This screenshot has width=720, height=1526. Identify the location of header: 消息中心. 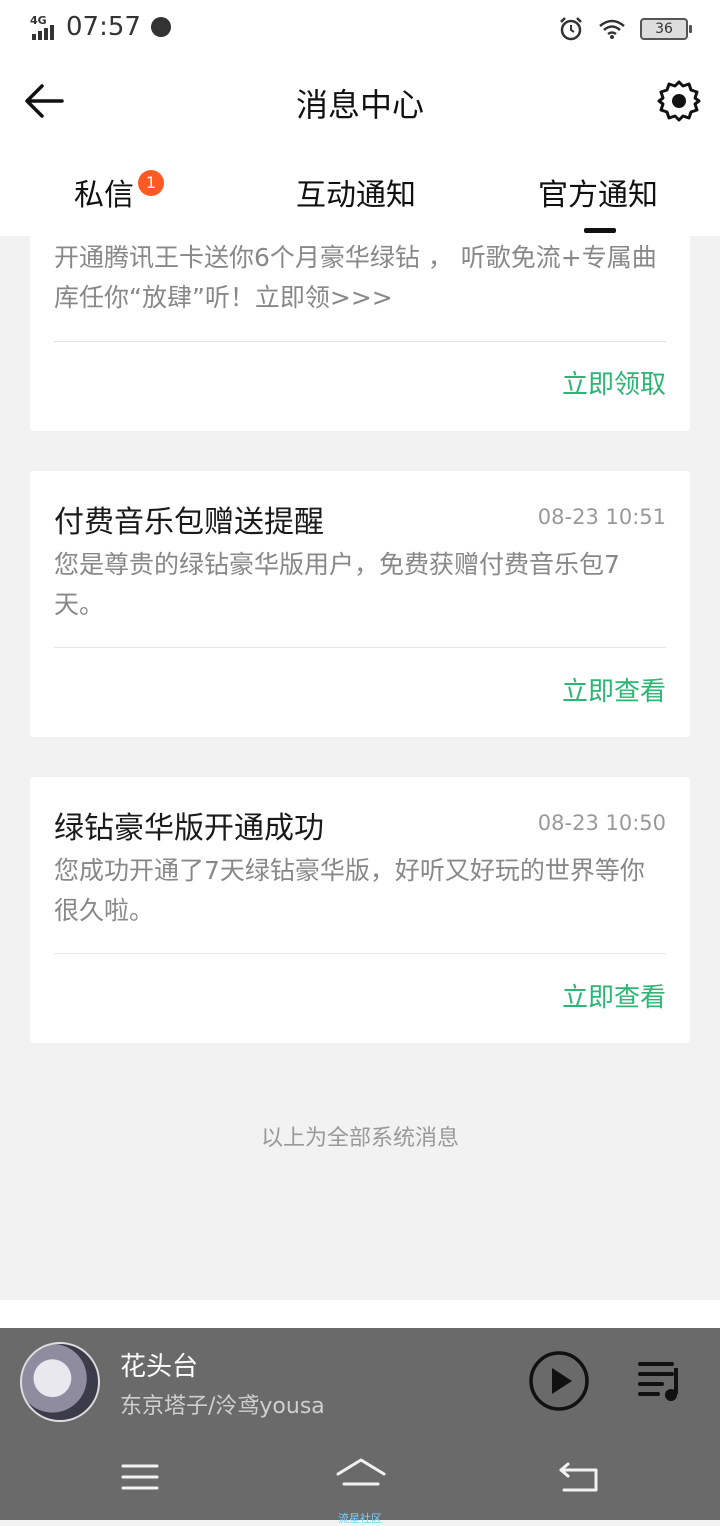
(360, 104).